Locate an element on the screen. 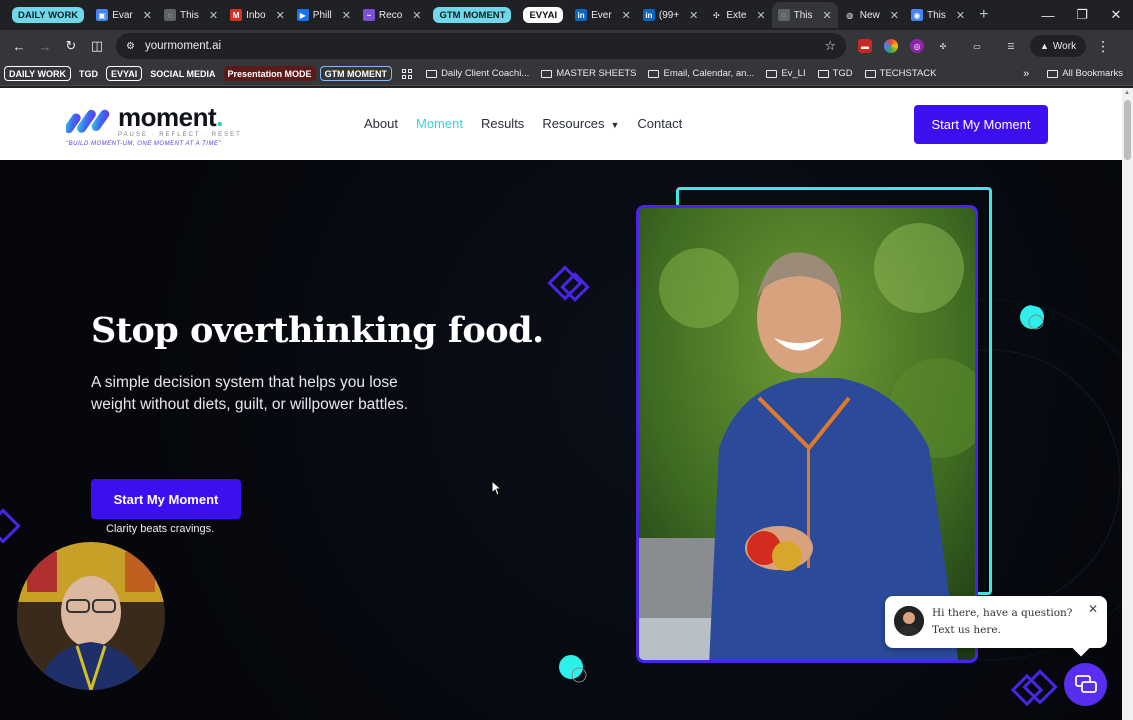 The width and height of the screenshot is (1133, 720). nav-resources: Resources ▼ is located at coordinates (580, 123).